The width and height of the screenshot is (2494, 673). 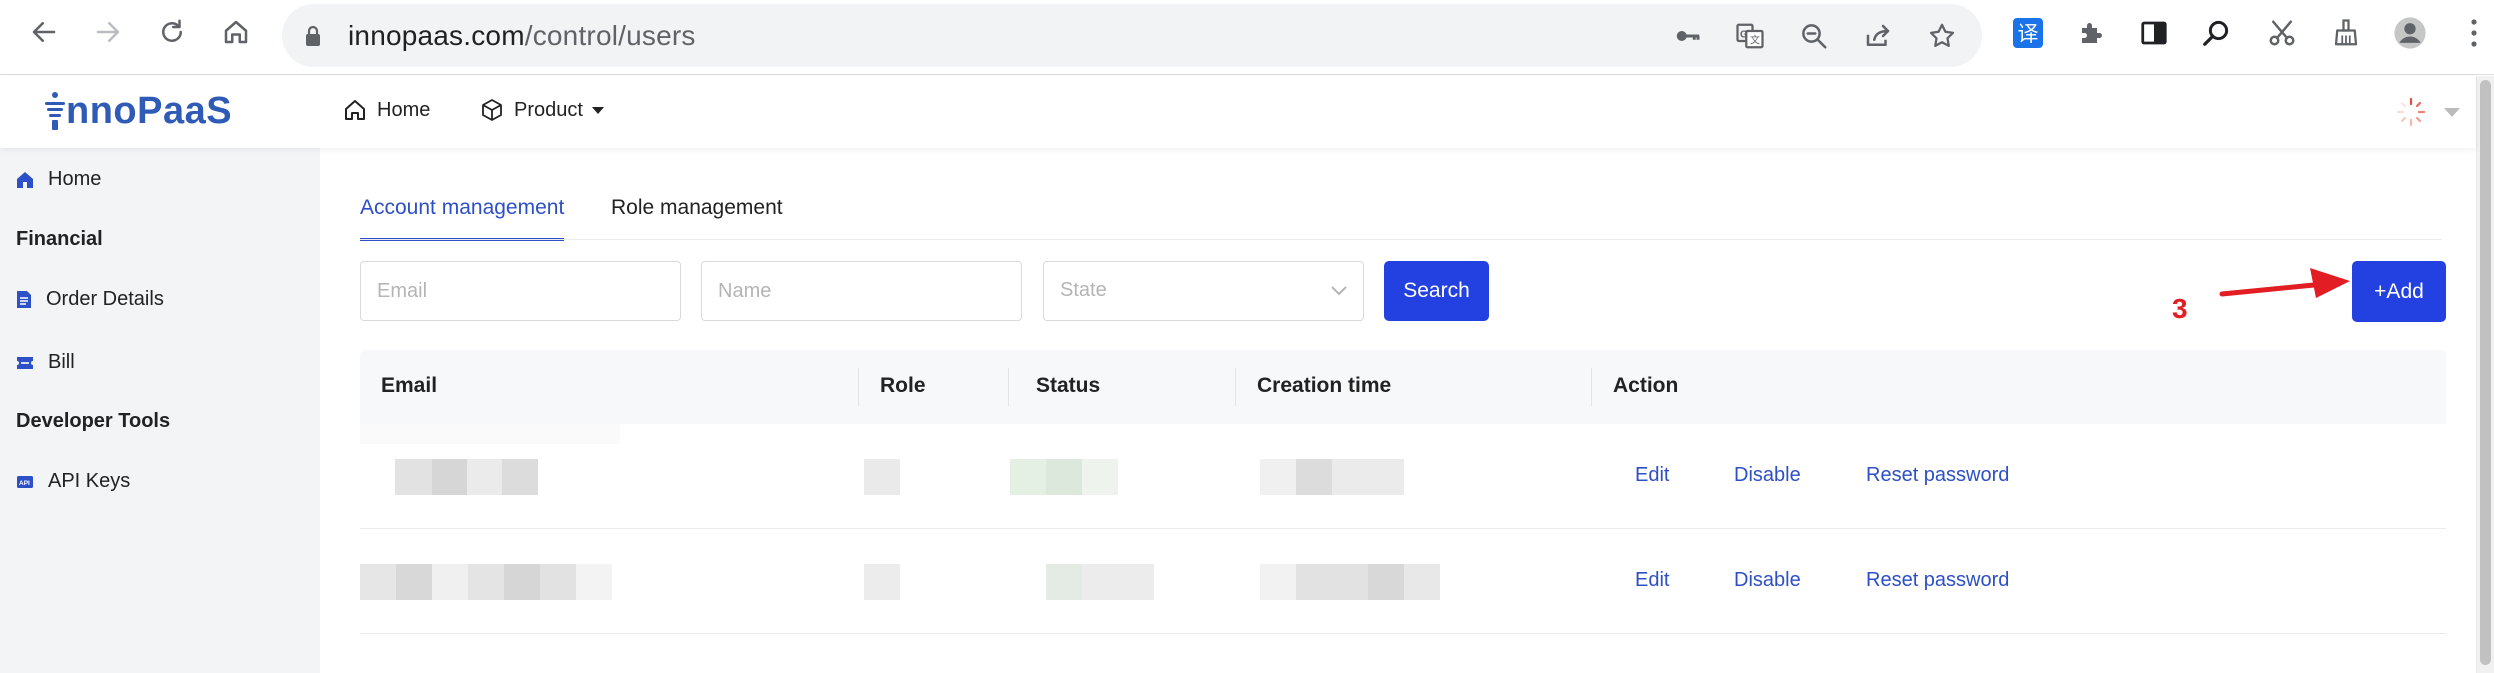 What do you see at coordinates (2474, 33) in the screenshot?
I see `browser-menu-icon` at bounding box center [2474, 33].